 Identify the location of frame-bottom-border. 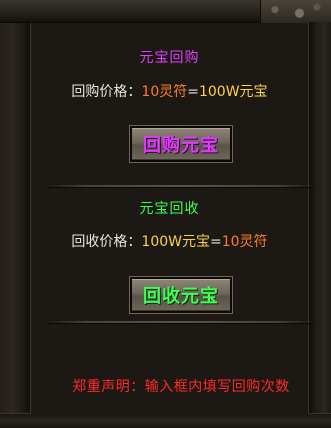
(165, 420).